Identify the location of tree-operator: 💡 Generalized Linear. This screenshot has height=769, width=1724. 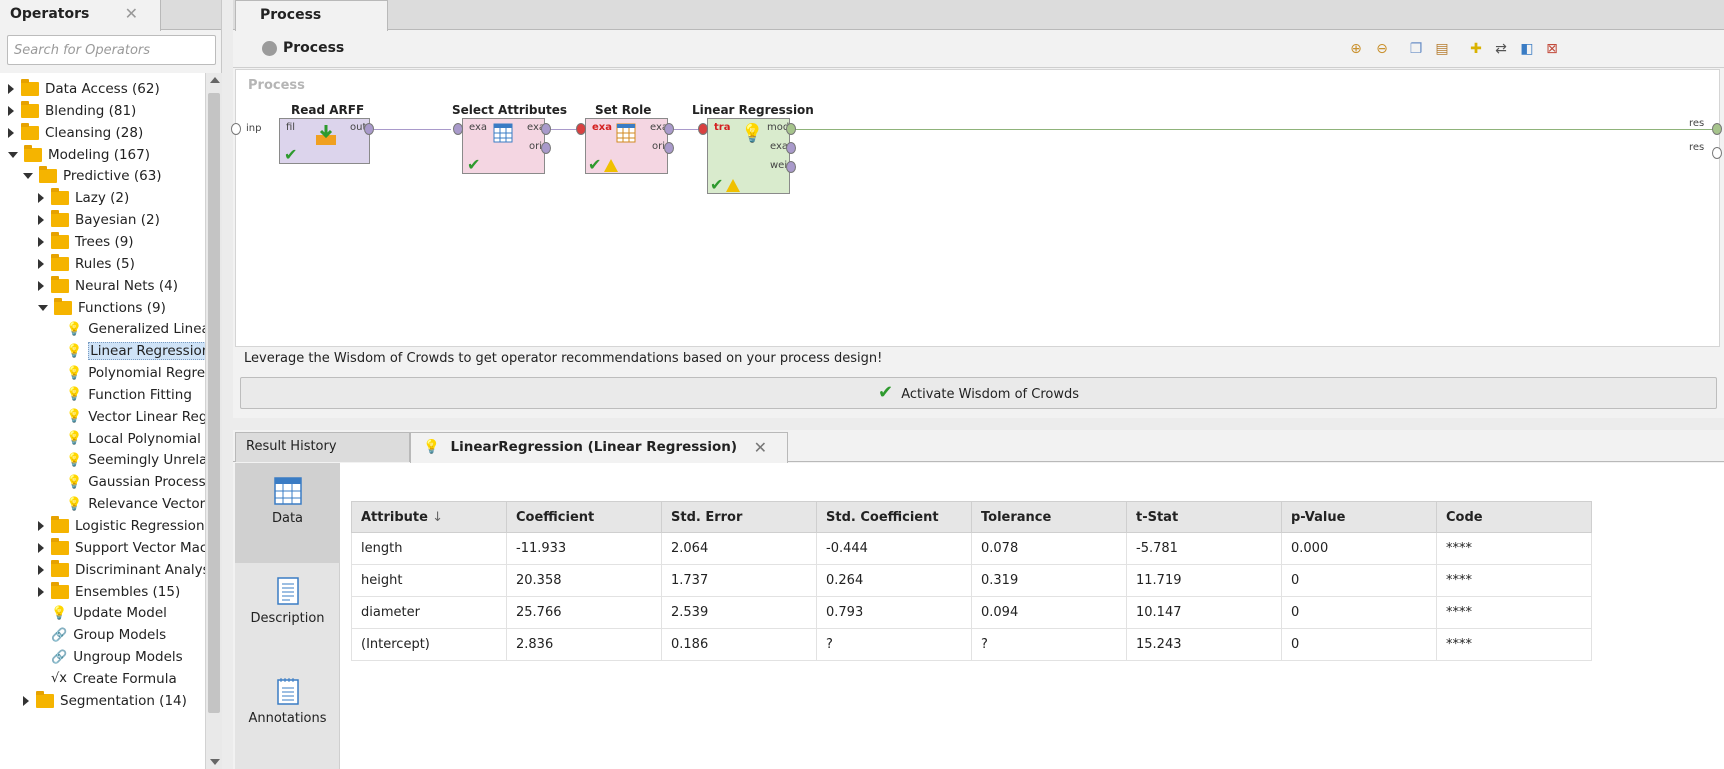
(135, 329).